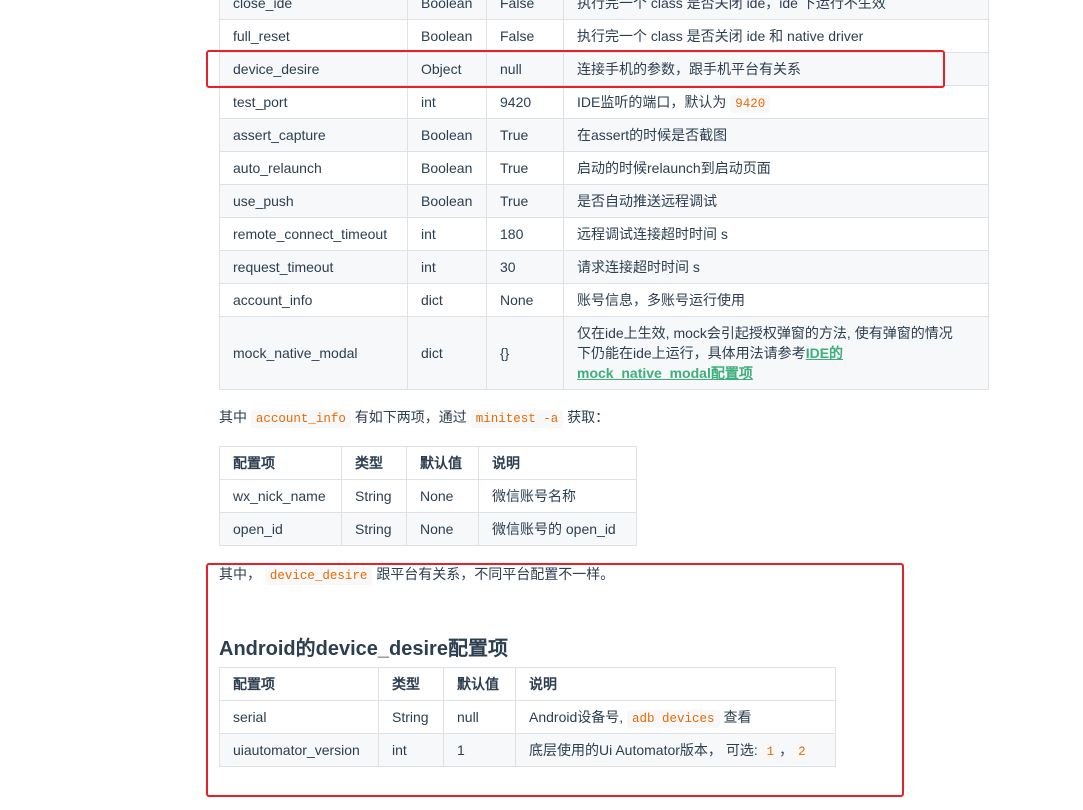 The image size is (1083, 810). Describe the element at coordinates (525, 353) in the screenshot. I see `config-default: {}` at that location.